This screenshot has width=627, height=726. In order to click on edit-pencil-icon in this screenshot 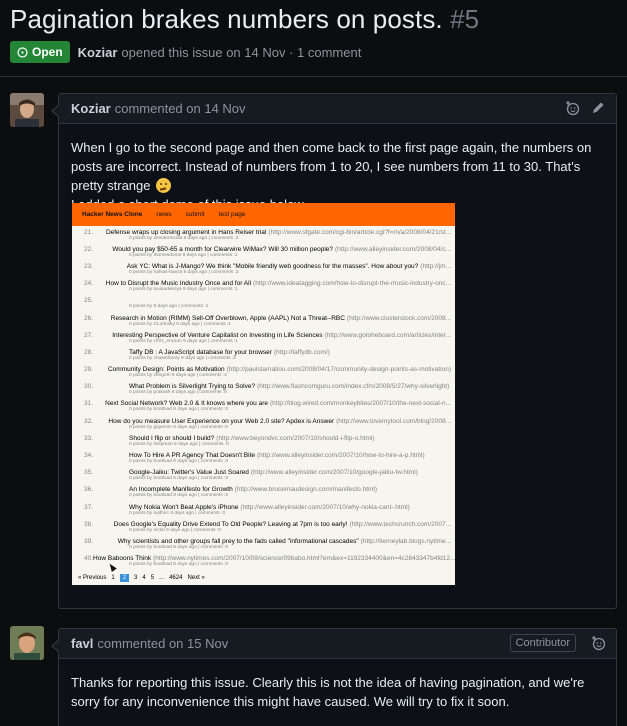, I will do `click(598, 108)`.